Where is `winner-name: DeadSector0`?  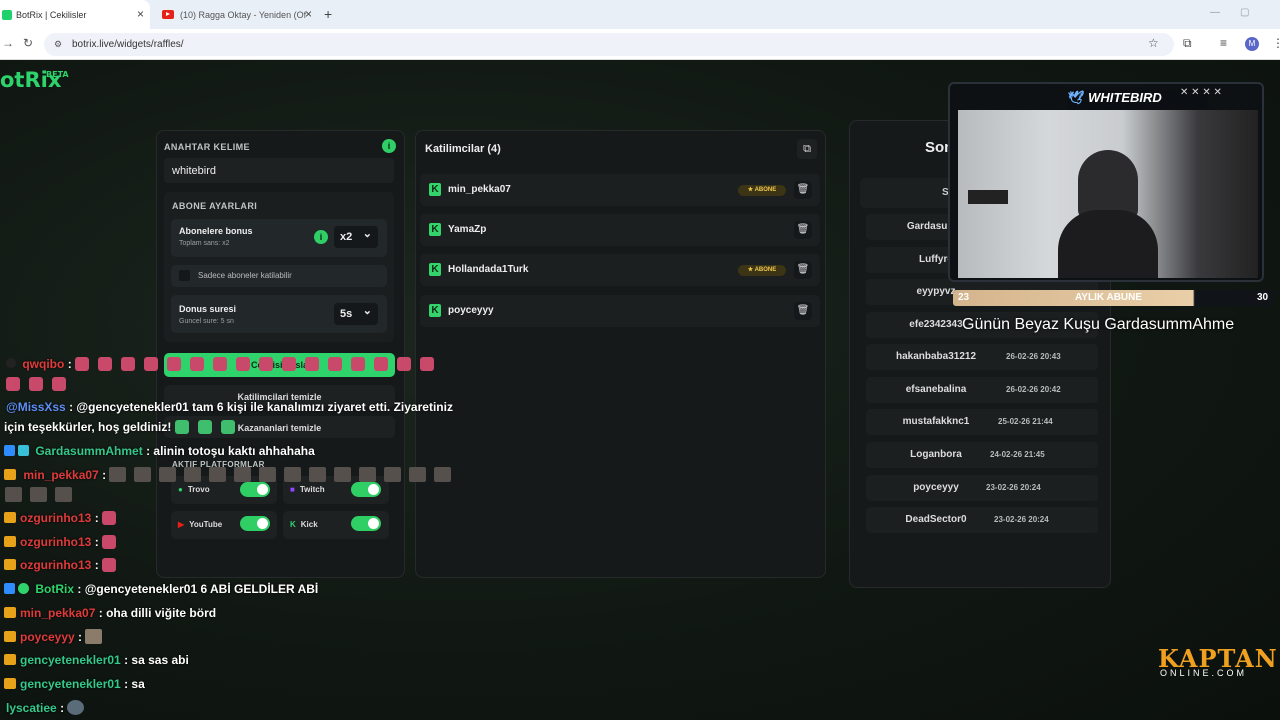 winner-name: DeadSector0 is located at coordinates (936, 519).